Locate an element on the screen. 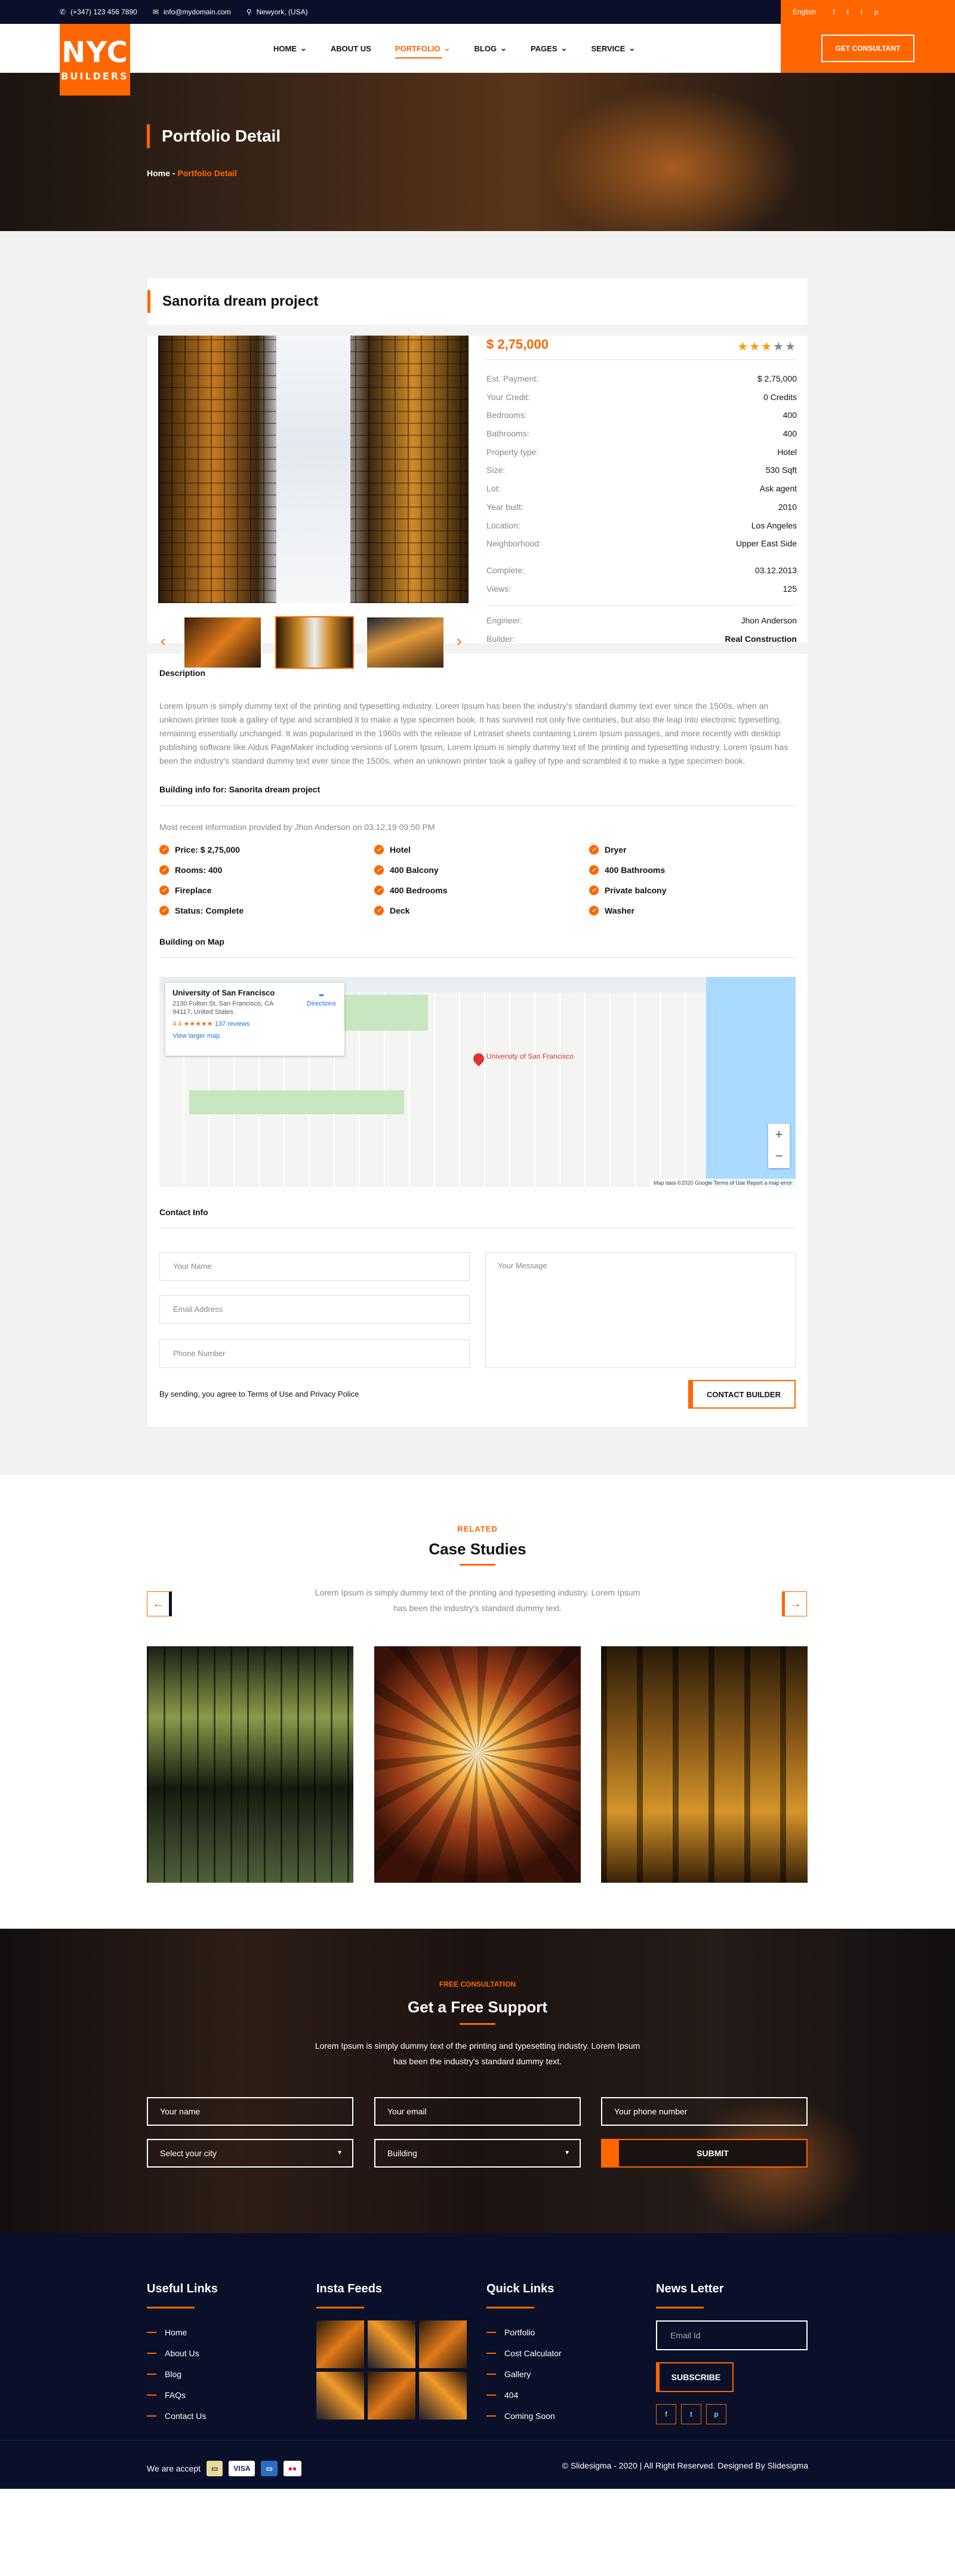  subscribe-button: SUBSCRIBE is located at coordinates (695, 2377).